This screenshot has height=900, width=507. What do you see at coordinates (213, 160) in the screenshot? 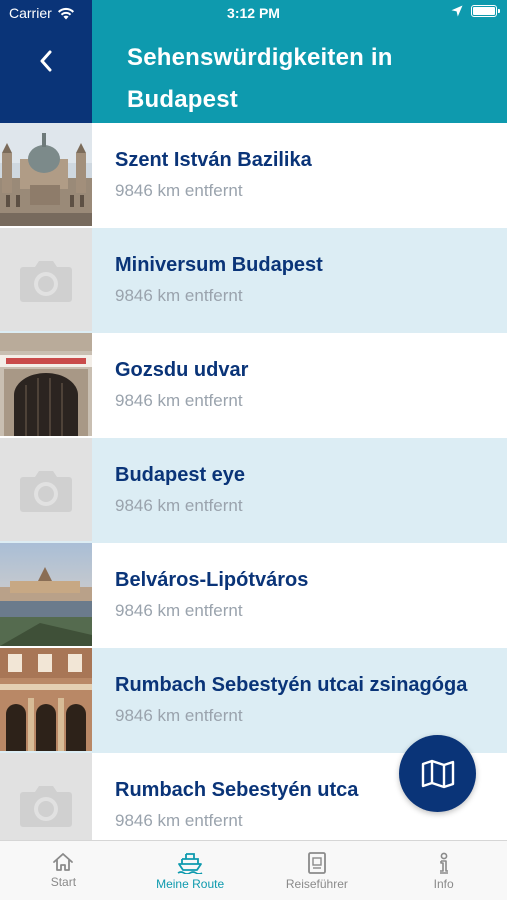
I see `sight-name: Szent István Bazilika` at bounding box center [213, 160].